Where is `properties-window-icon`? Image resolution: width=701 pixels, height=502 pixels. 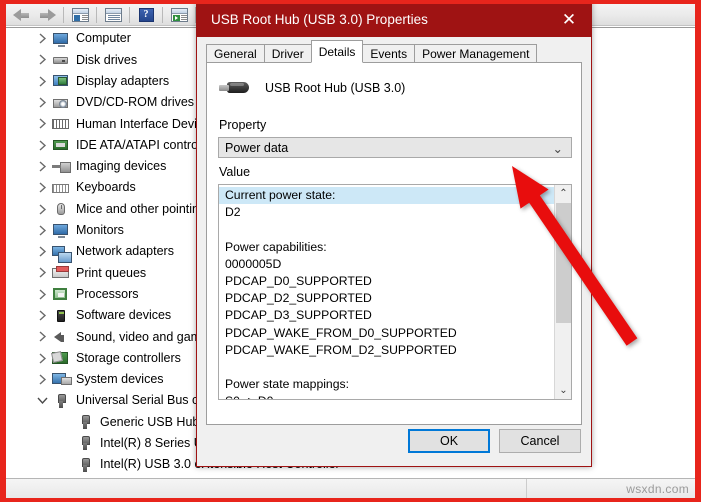 properties-window-icon is located at coordinates (113, 14).